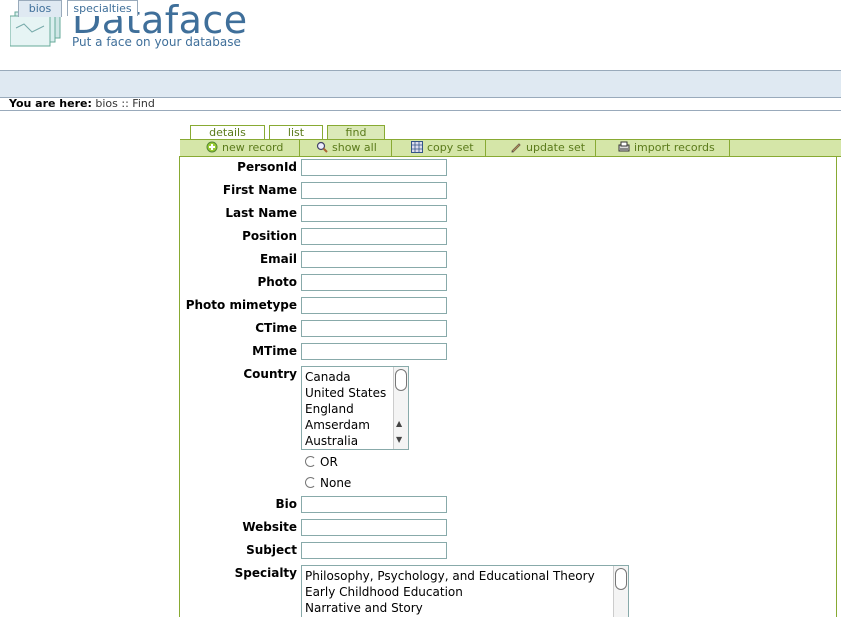 The image size is (841, 617). What do you see at coordinates (286, 504) in the screenshot?
I see `bio-label: Bio` at bounding box center [286, 504].